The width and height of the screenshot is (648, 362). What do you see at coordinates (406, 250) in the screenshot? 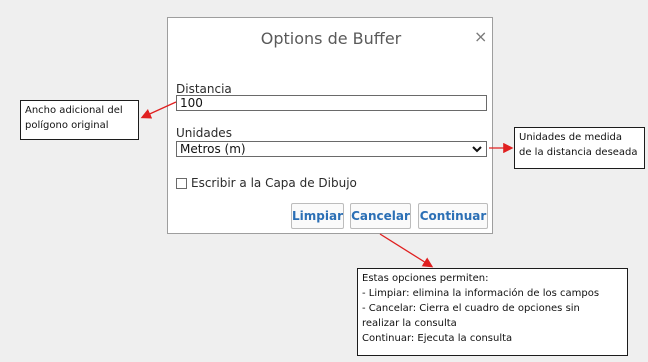
I see `arrow-opciones` at bounding box center [406, 250].